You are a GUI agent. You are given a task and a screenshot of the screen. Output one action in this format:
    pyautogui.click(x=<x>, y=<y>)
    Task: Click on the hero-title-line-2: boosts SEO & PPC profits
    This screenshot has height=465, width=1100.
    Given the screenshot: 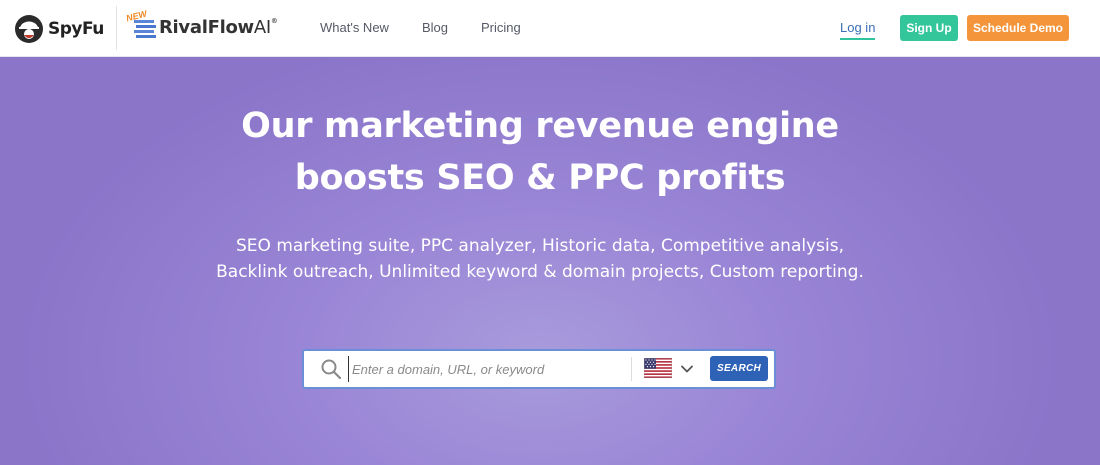 What is the action you would take?
    pyautogui.click(x=540, y=178)
    